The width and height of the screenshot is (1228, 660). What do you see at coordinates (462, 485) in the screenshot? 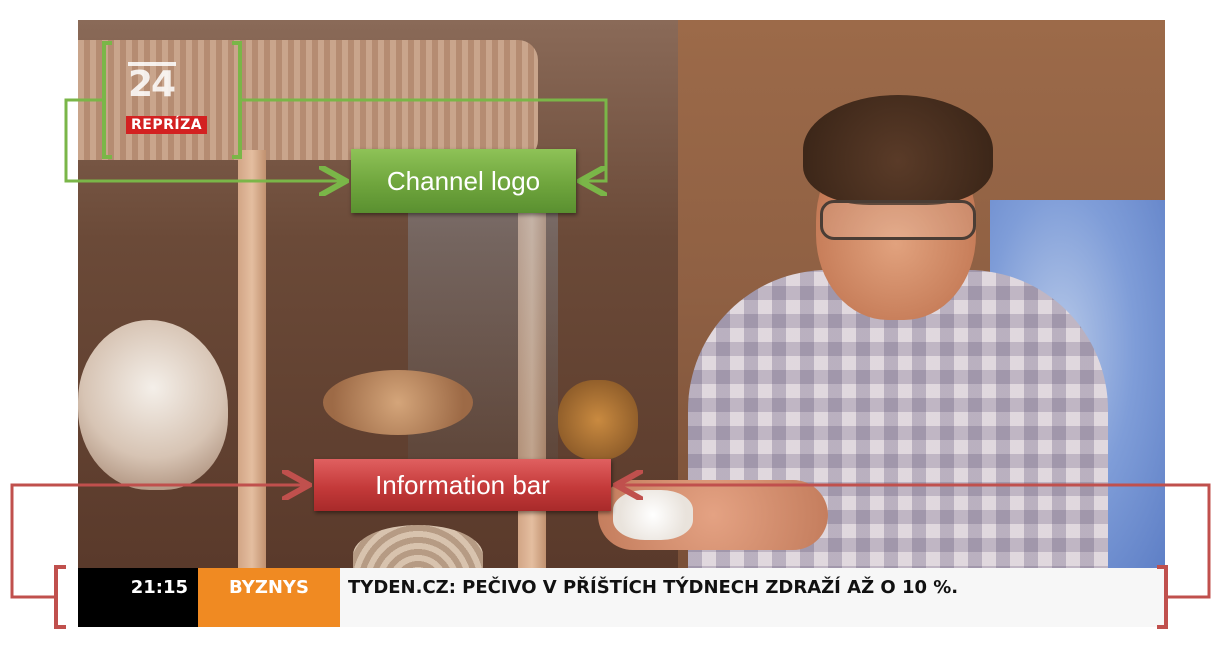
I see `information-bar-label: Information bar` at bounding box center [462, 485].